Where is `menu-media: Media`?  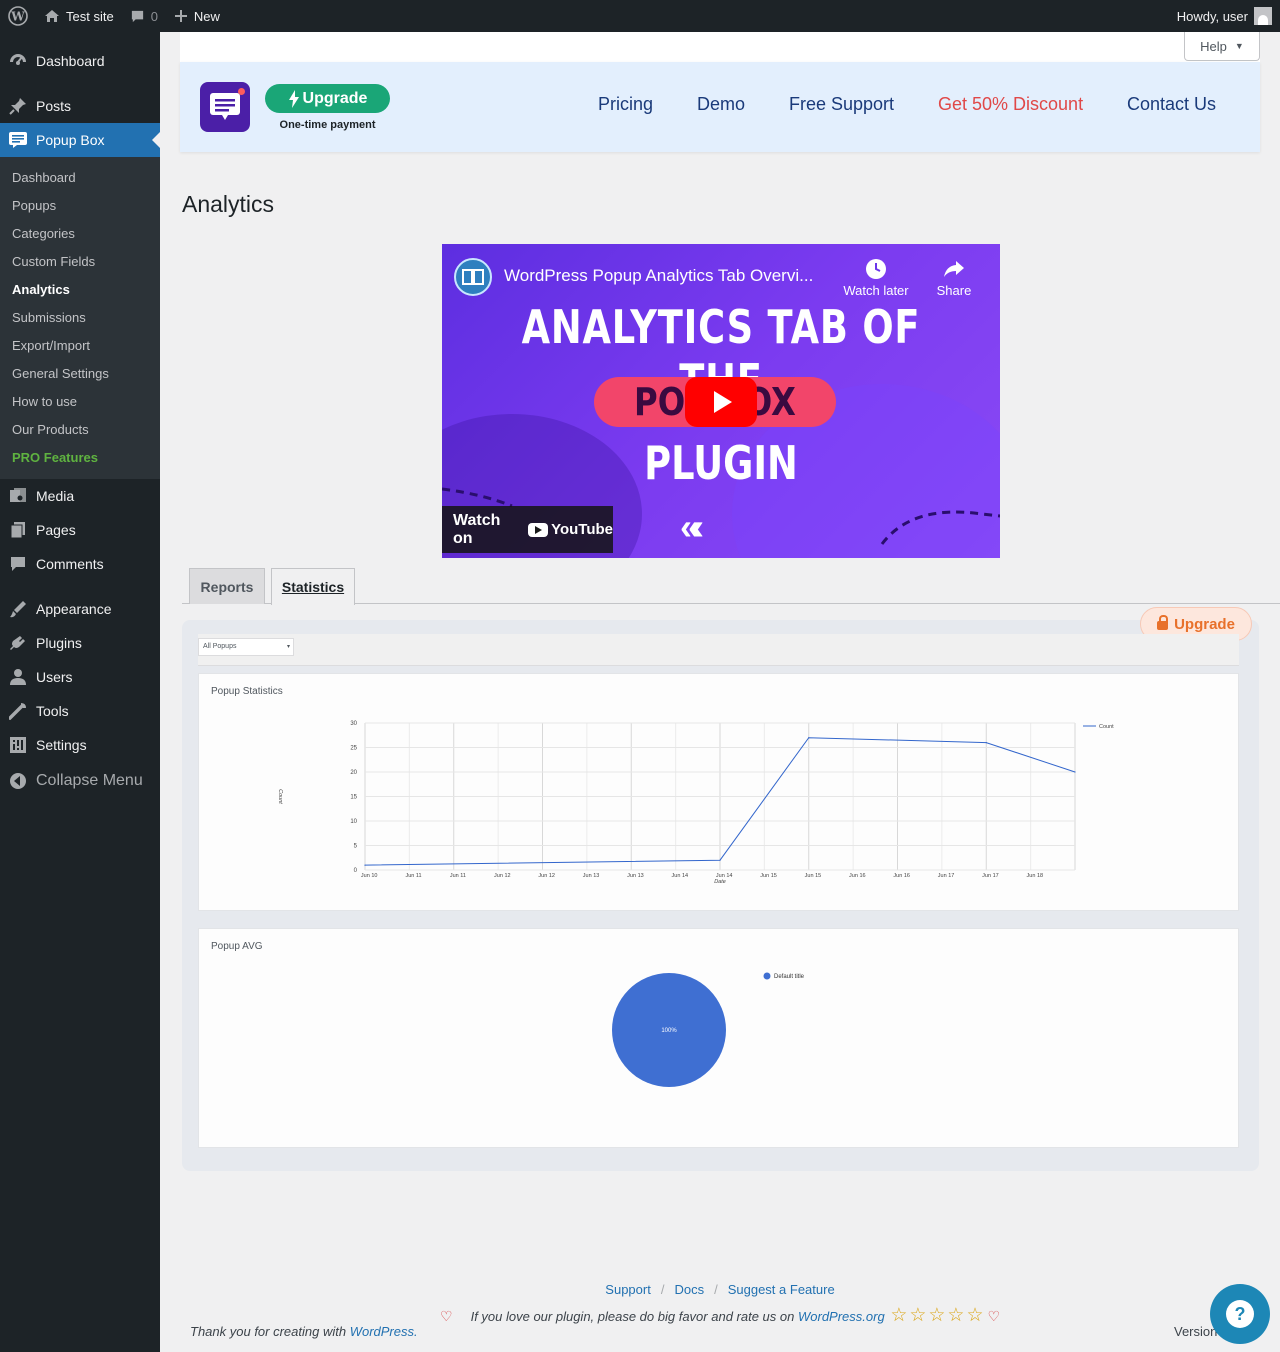 menu-media: Media is located at coordinates (80, 496).